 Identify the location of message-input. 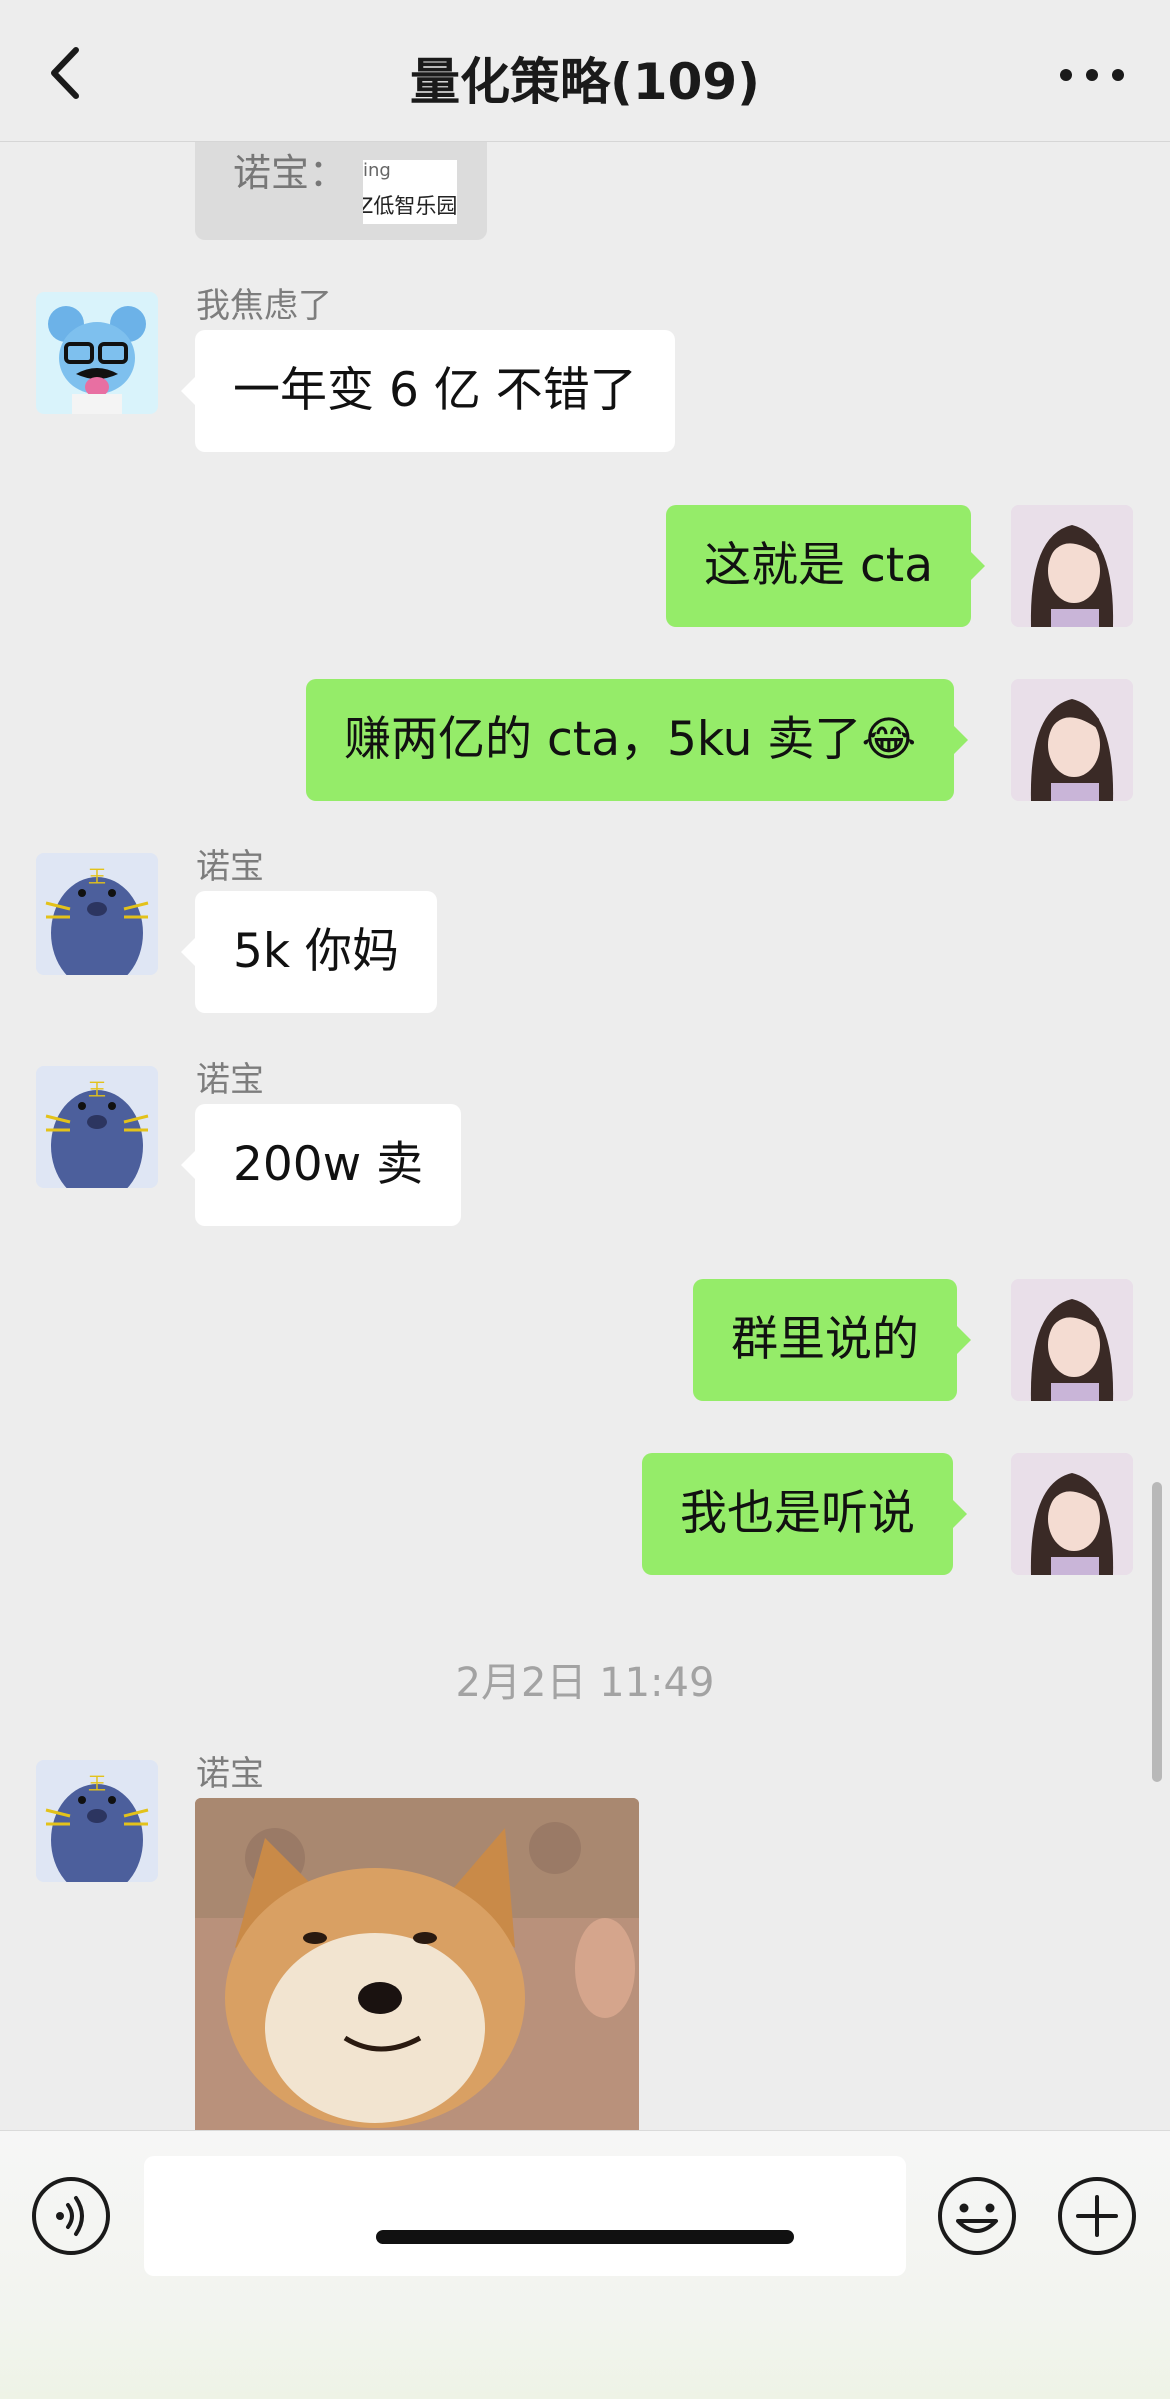
(525, 2216).